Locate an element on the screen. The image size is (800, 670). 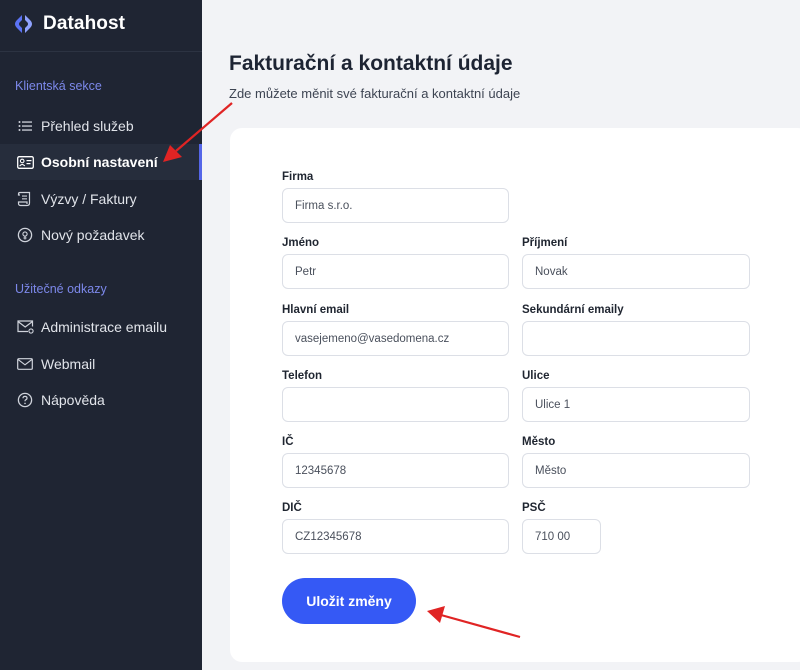
brand-logo: Datahost is located at coordinates (69, 24).